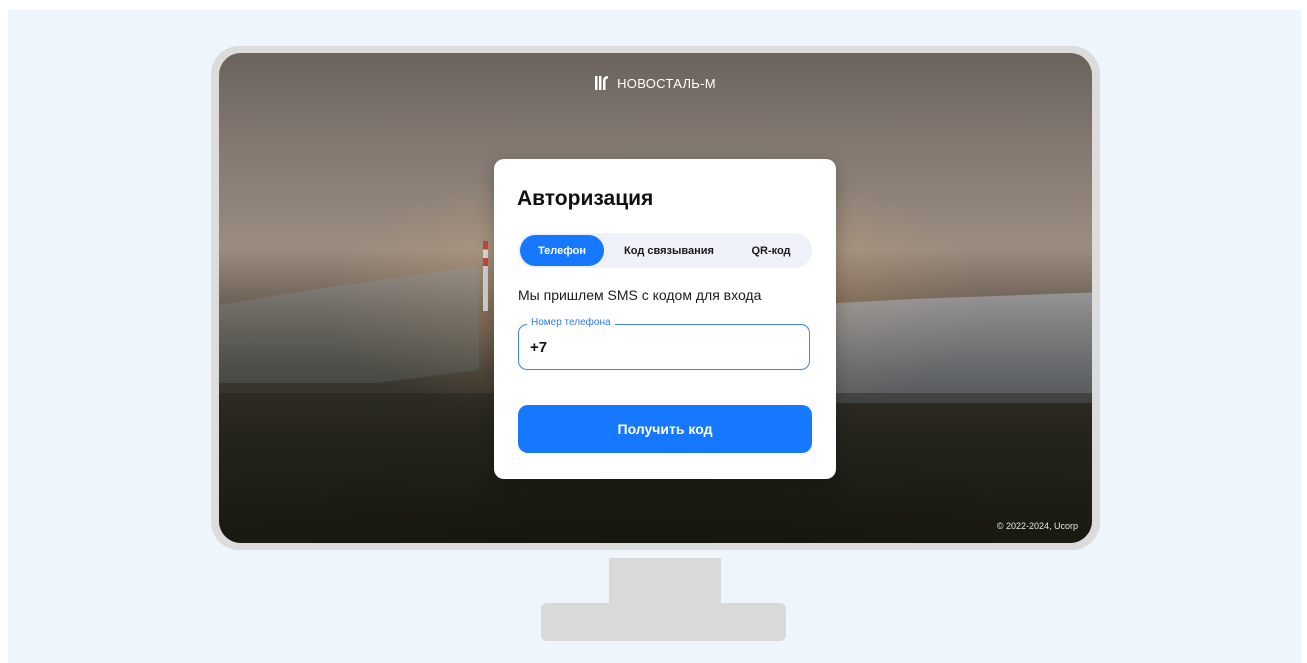 Image resolution: width=1307 pixels, height=663 pixels. What do you see at coordinates (1037, 526) in the screenshot?
I see `copyright-text: © 2022-2024, Ucorp` at bounding box center [1037, 526].